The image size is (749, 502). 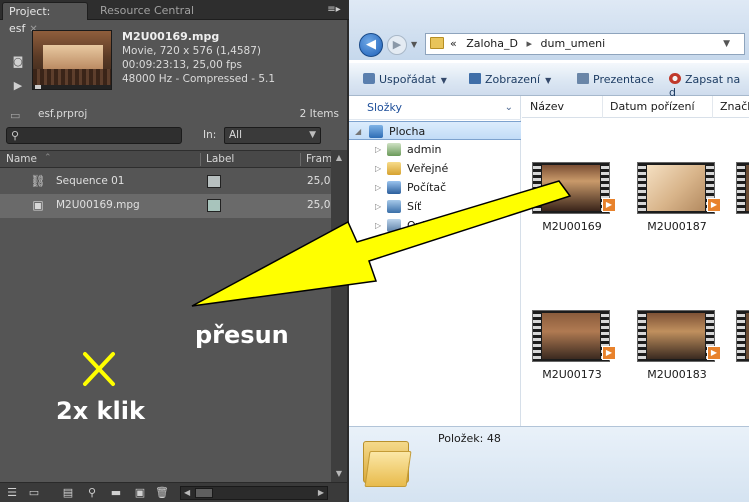 What do you see at coordinates (573, 43) in the screenshot?
I see `breadcrumb-item: dum_umeni` at bounding box center [573, 43].